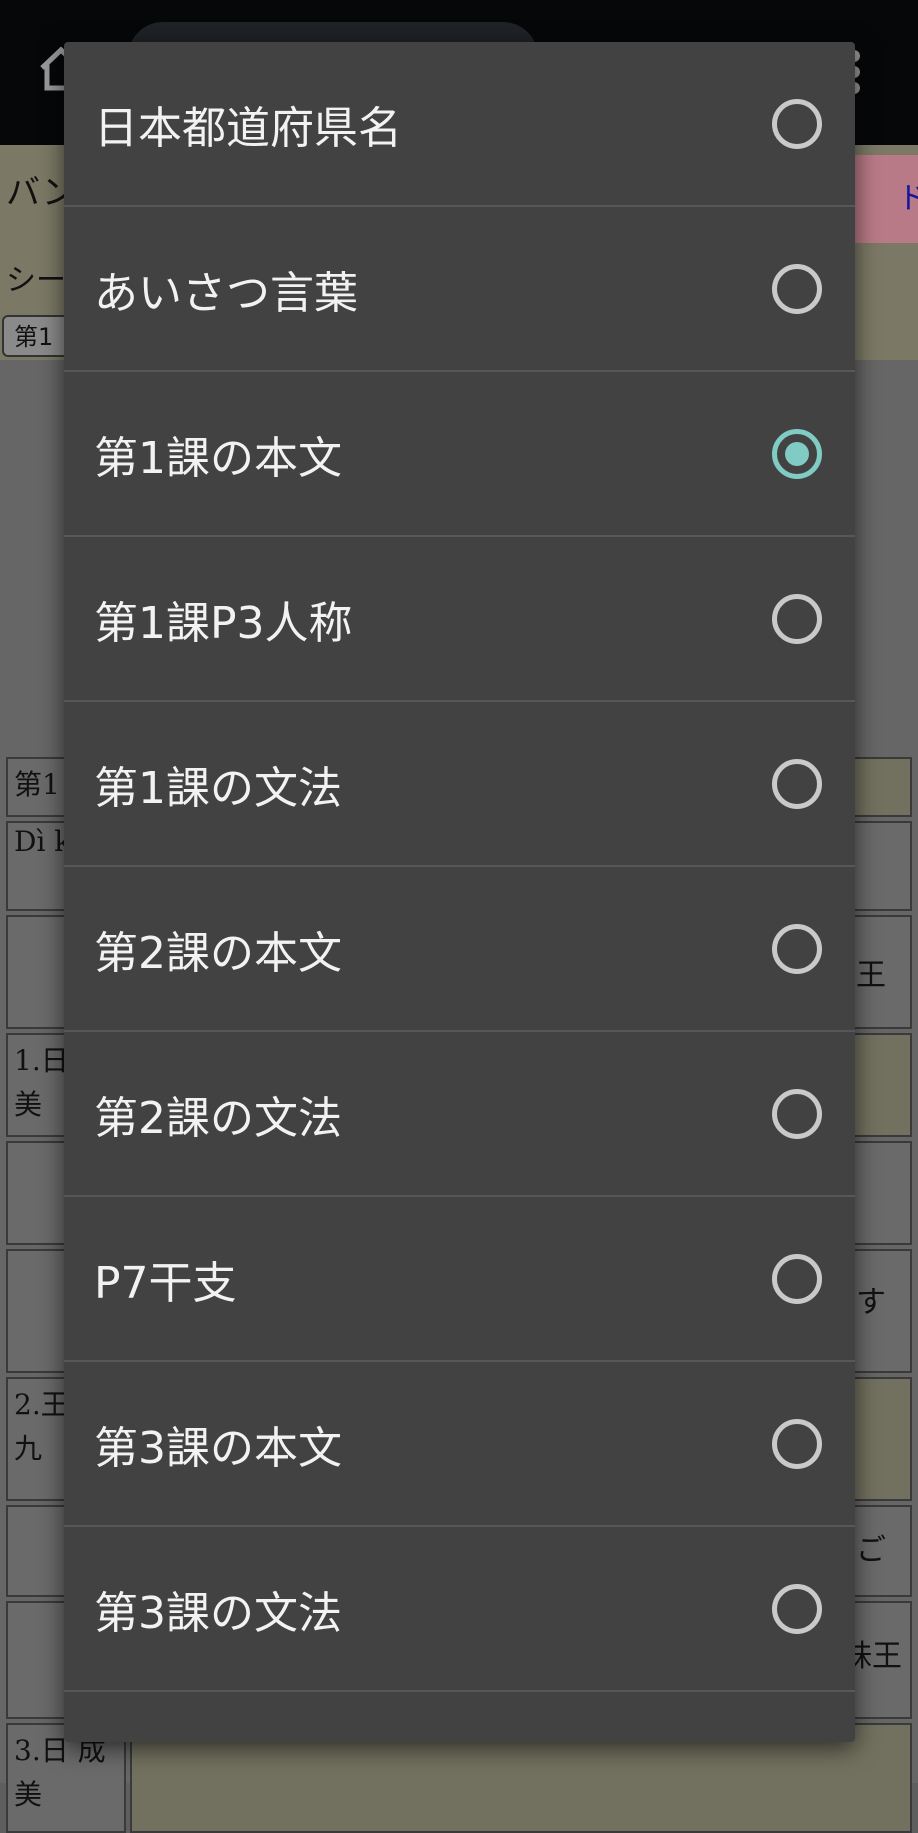 The image size is (918, 1833). I want to click on option-item: 第3課の文法, so click(459, 1609).